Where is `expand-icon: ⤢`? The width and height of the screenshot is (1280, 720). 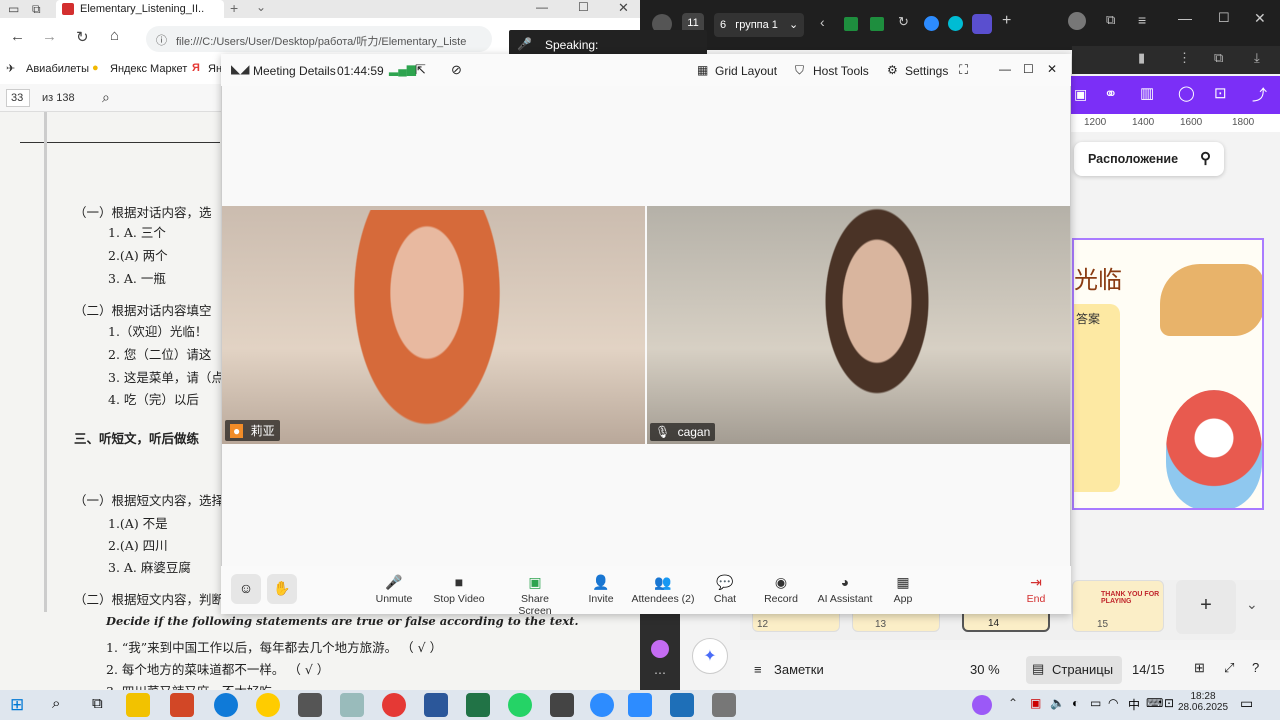
expand-icon: ⤢ is located at coordinates (1229, 668).